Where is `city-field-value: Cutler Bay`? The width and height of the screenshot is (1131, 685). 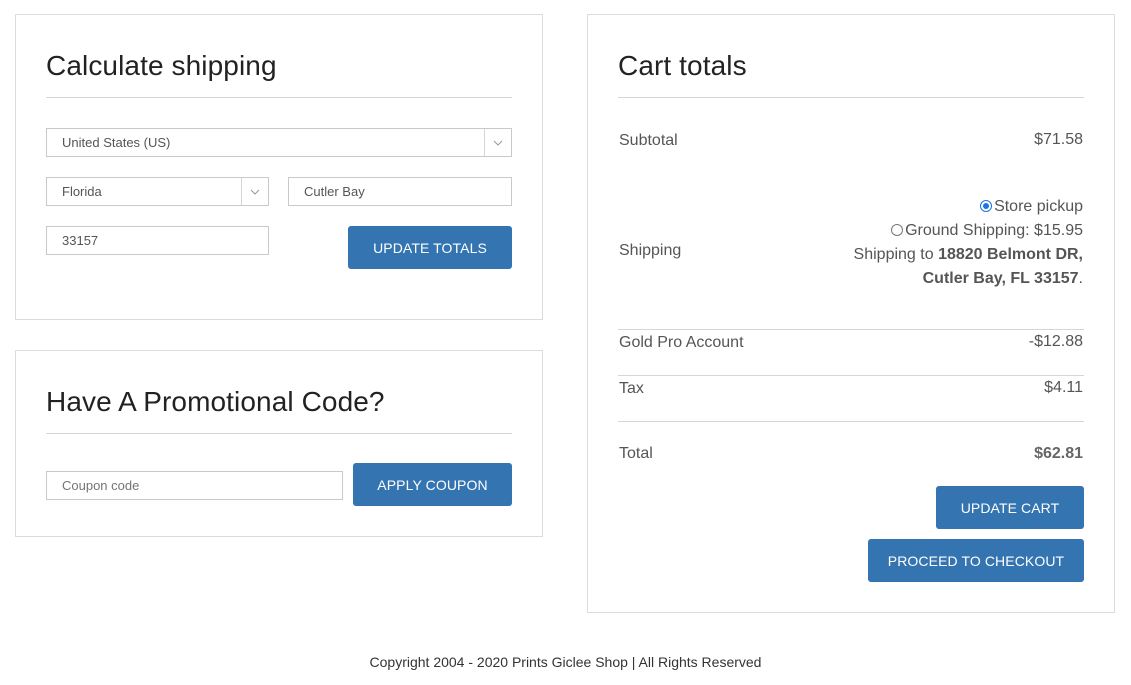
city-field-value: Cutler Bay is located at coordinates (334, 191).